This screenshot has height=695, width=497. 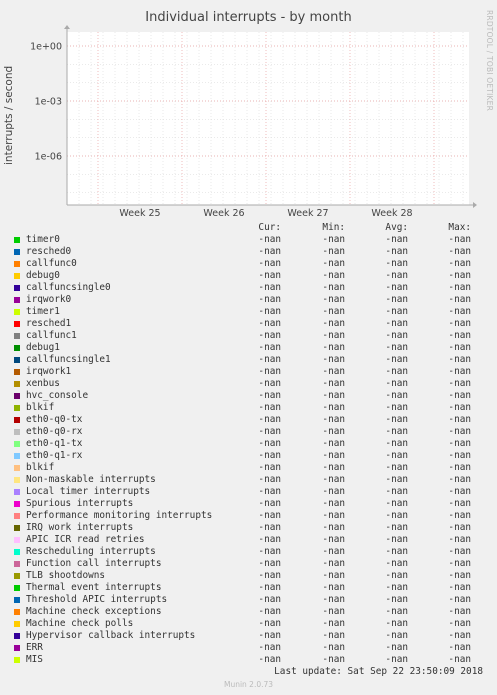 What do you see at coordinates (248, 324) in the screenshot?
I see `legend-row: resched1 -nan -nan -nan -nan` at bounding box center [248, 324].